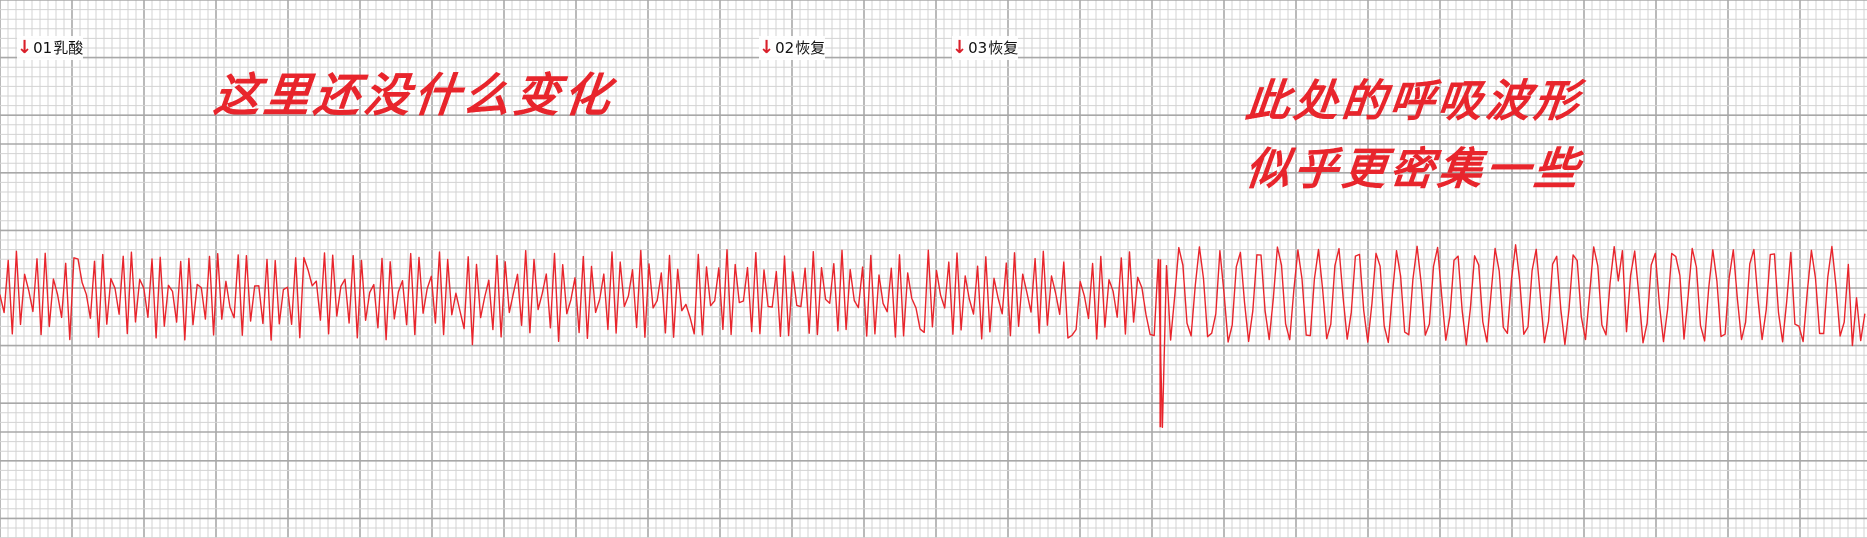 This screenshot has width=1867, height=538. What do you see at coordinates (43, 47) in the screenshot?
I see `event-marker-code: 01` at bounding box center [43, 47].